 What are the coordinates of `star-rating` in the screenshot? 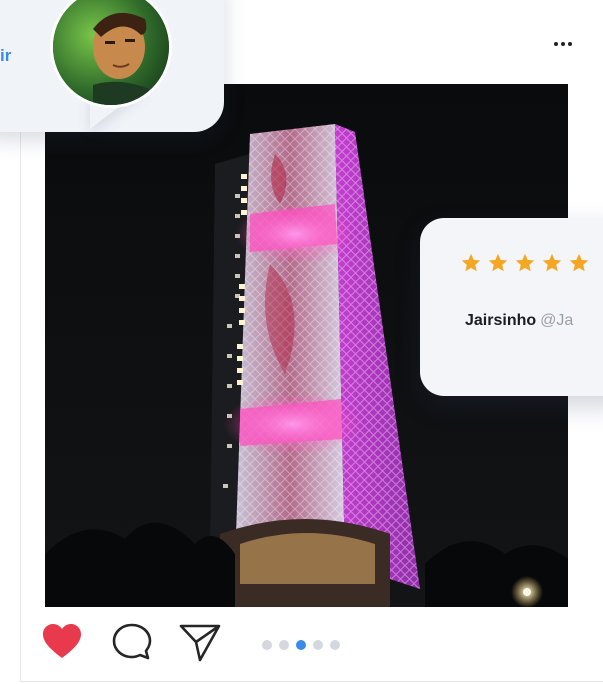 It's located at (525, 263).